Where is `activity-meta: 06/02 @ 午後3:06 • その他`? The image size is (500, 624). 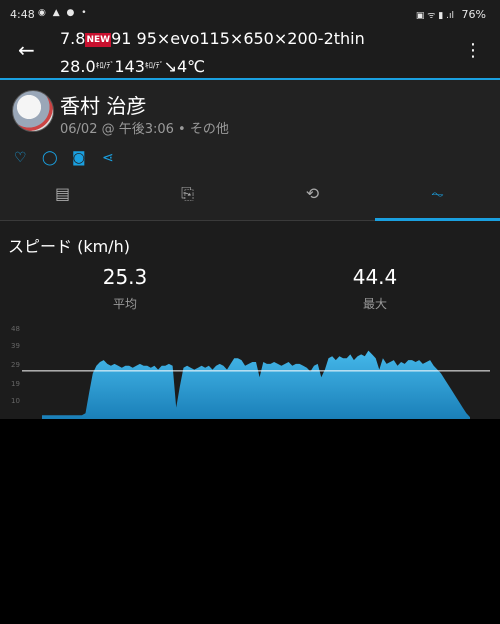 activity-meta: 06/02 @ 午後3:06 • その他 is located at coordinates (144, 129).